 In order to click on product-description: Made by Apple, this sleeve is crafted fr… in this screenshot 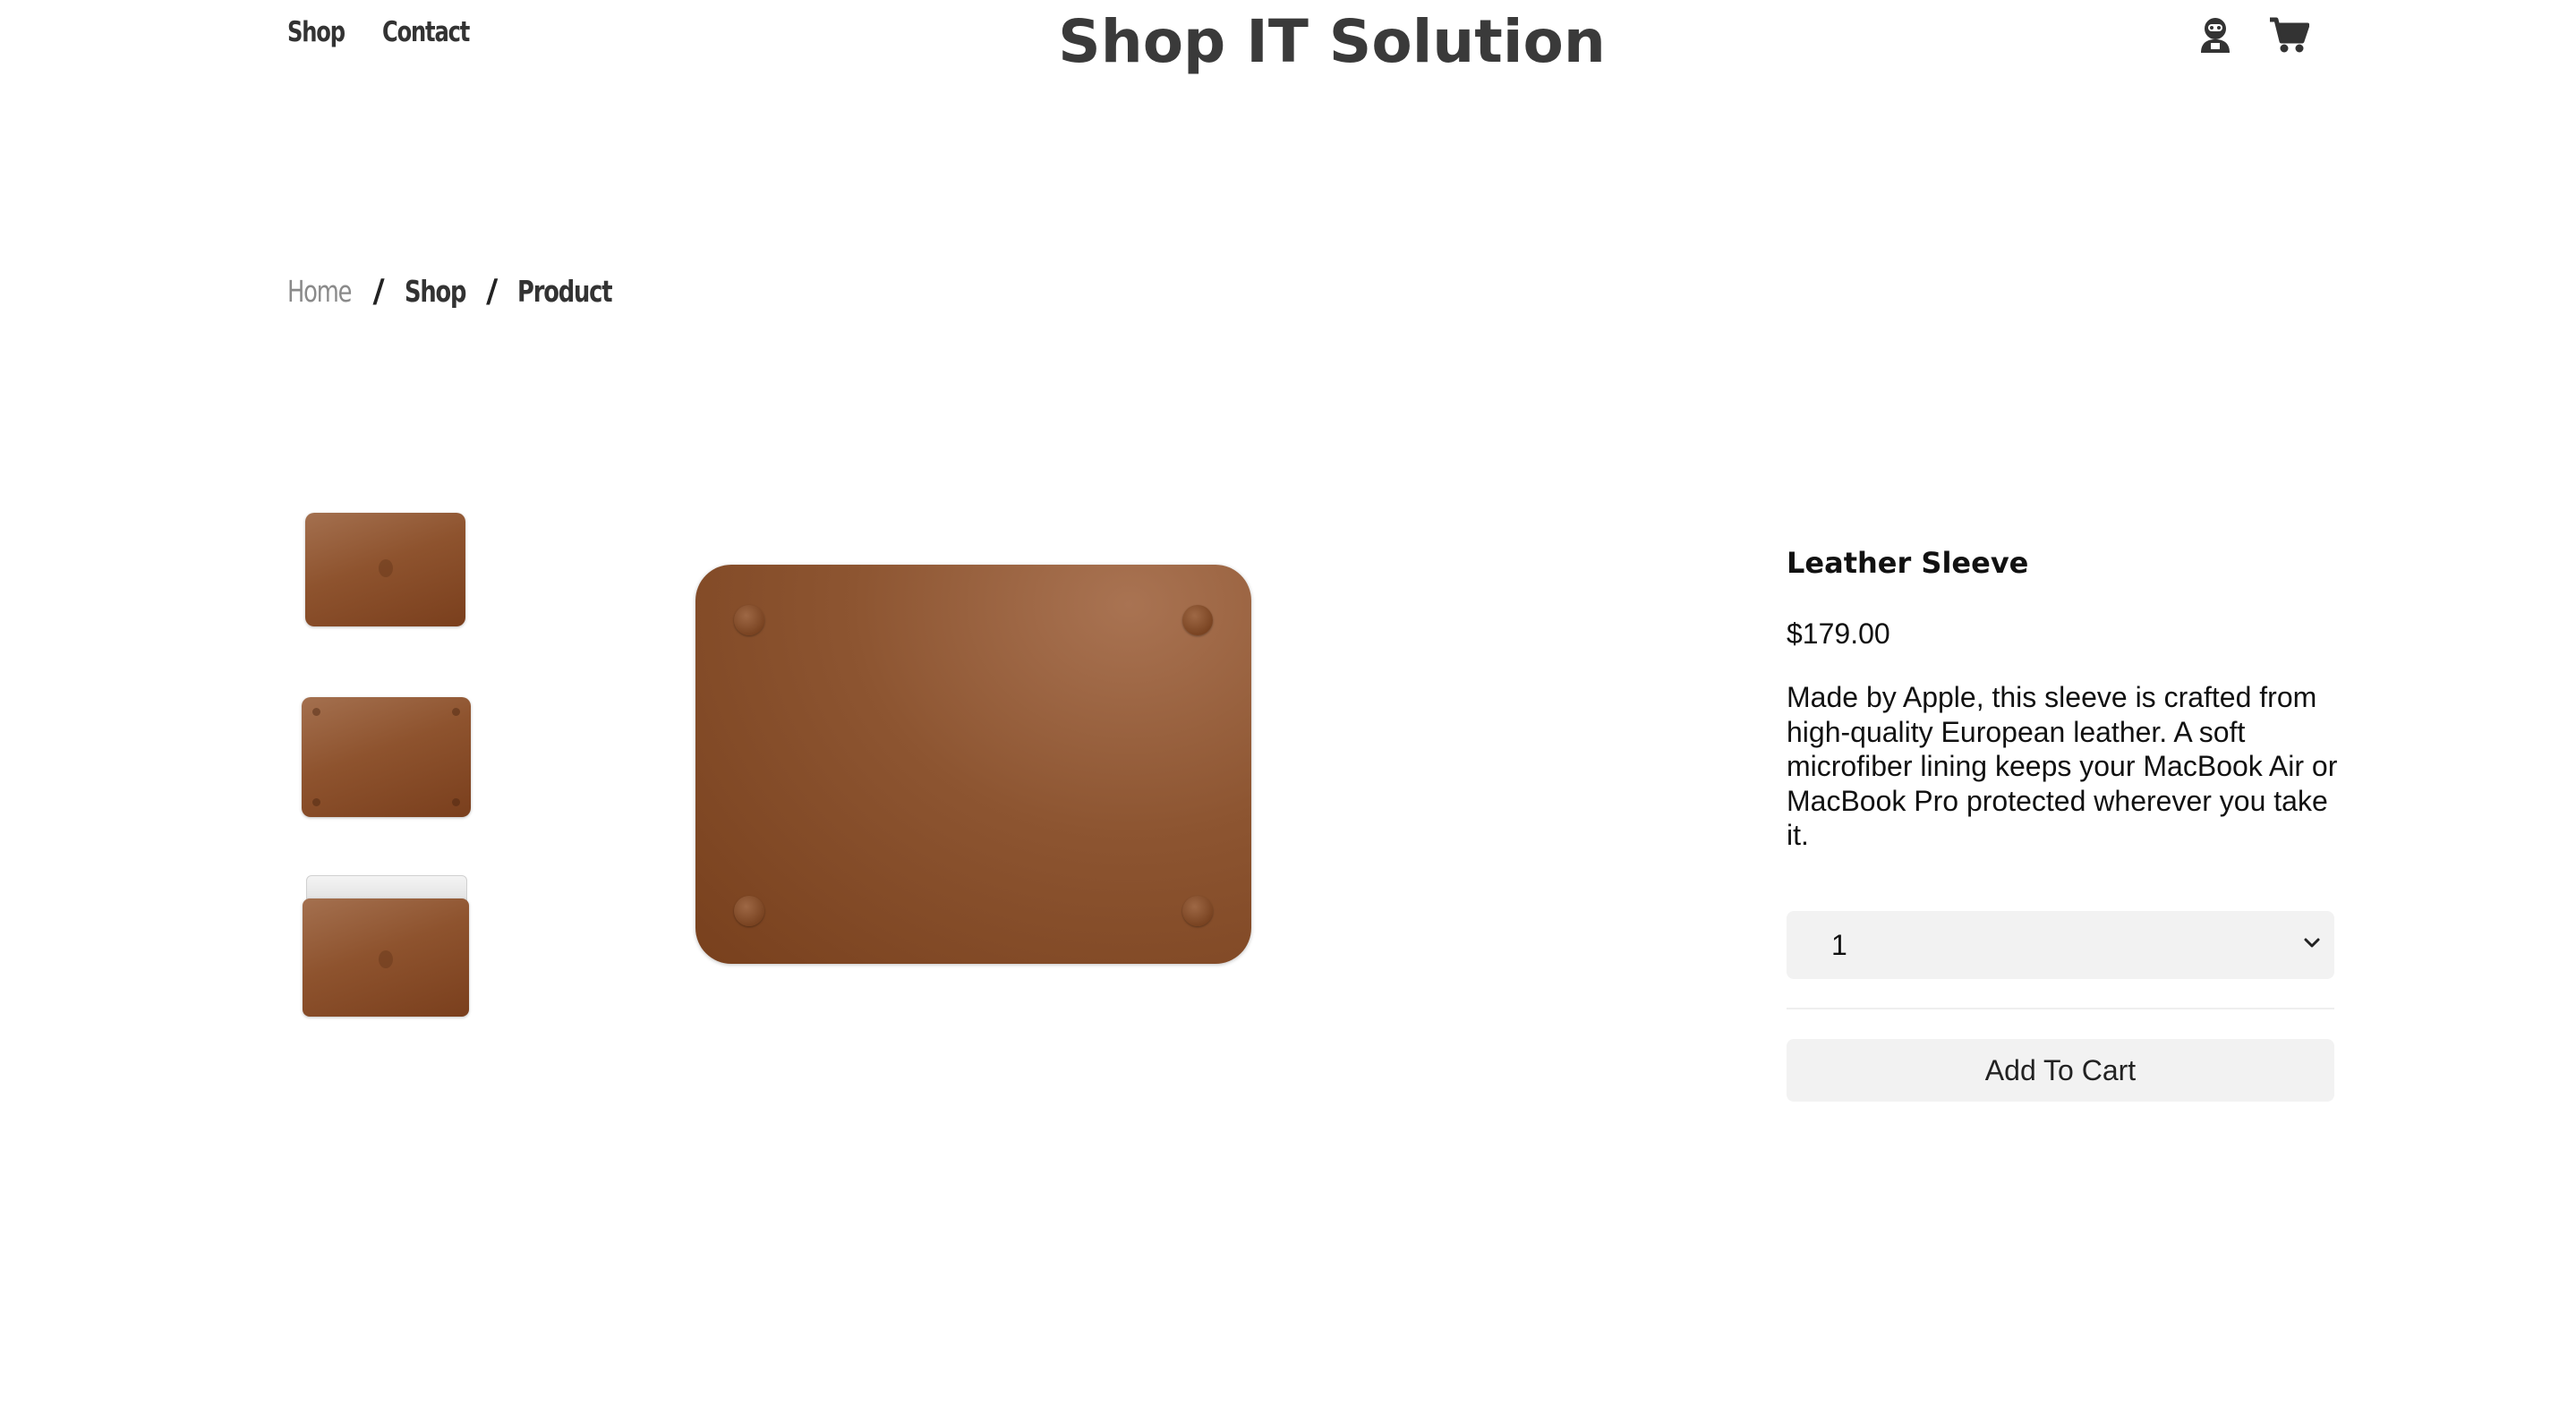, I will do `click(2062, 766)`.